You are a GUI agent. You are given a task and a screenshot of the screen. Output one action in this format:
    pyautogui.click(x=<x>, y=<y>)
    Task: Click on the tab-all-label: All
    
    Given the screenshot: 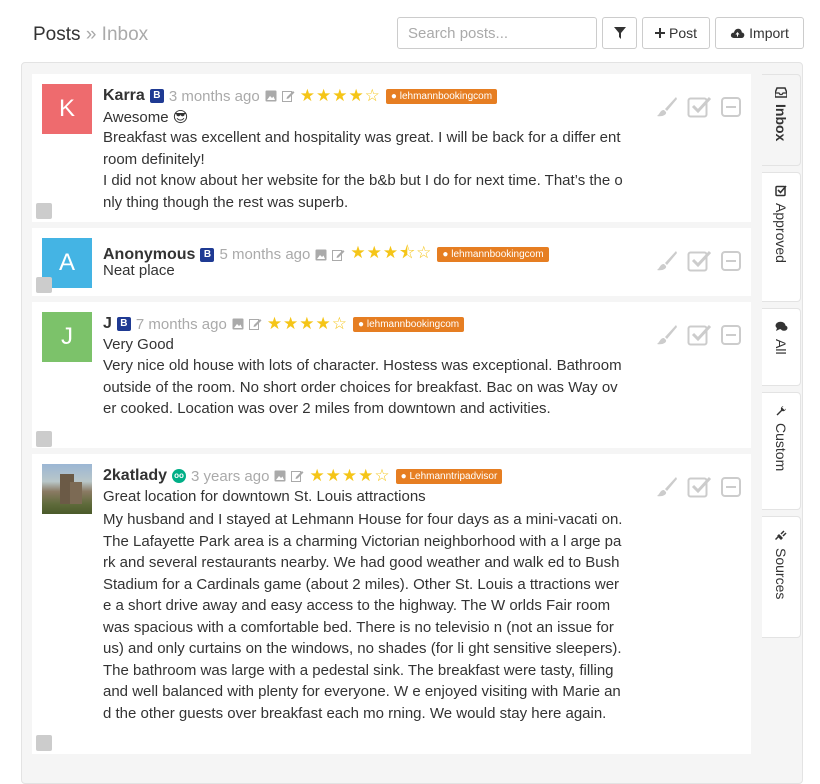 What is the action you would take?
    pyautogui.click(x=781, y=347)
    